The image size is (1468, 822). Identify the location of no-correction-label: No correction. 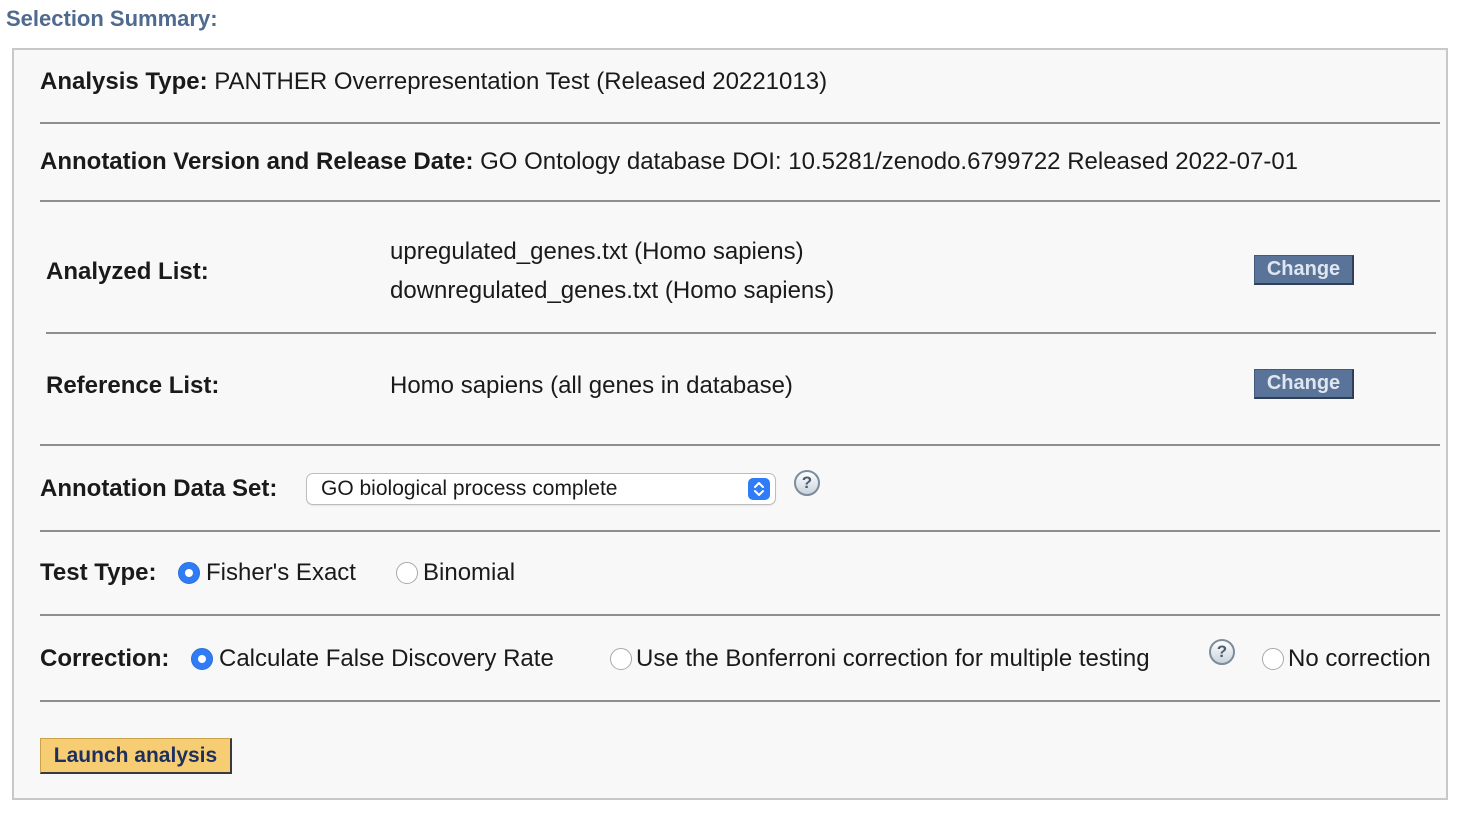
(1359, 658).